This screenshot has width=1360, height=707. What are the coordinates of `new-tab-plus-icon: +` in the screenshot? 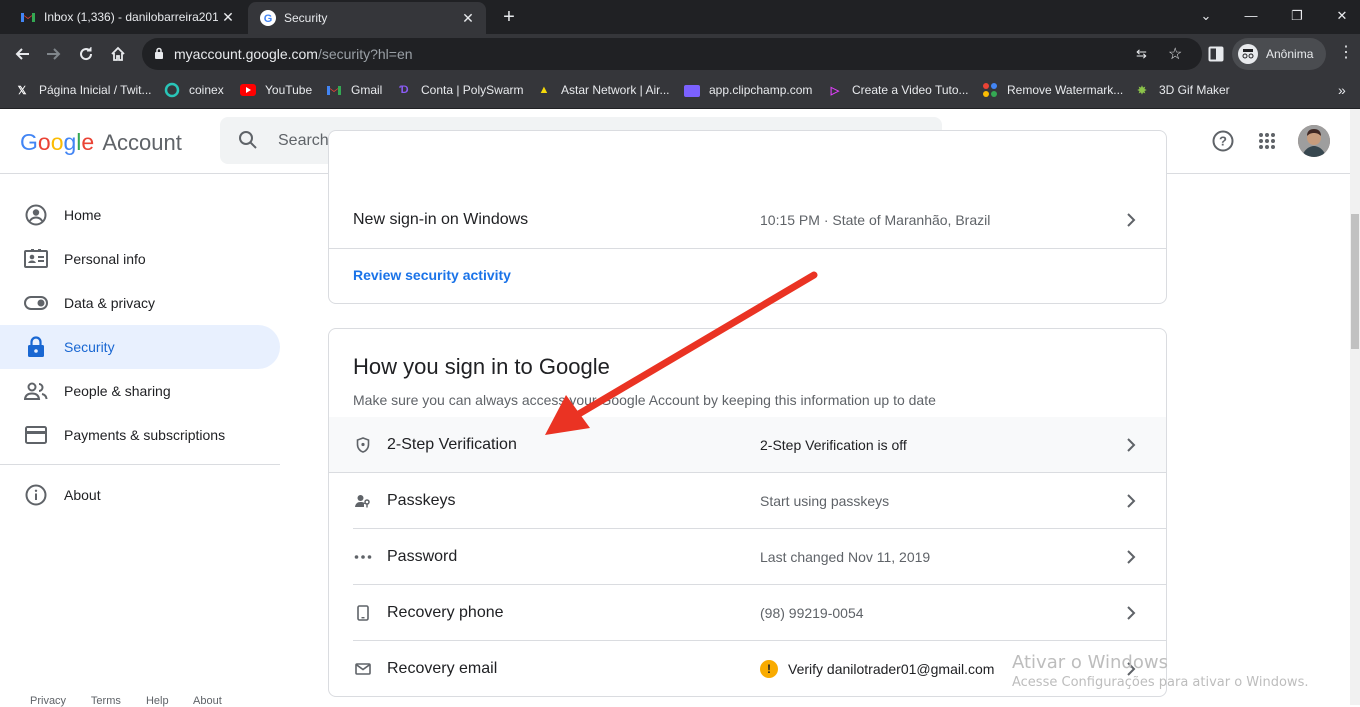 It's located at (509, 17).